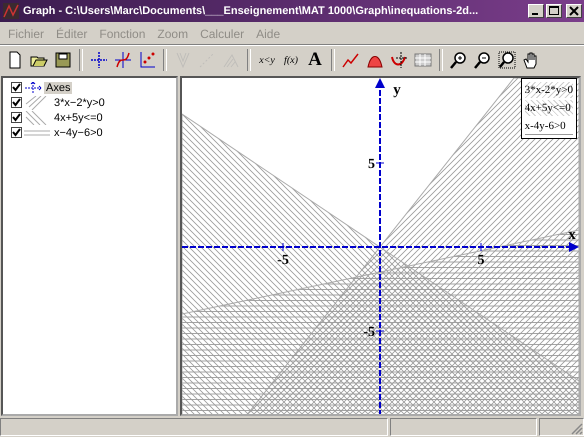 Image resolution: width=584 pixels, height=437 pixels. I want to click on toolbar-button: A, so click(315, 60).